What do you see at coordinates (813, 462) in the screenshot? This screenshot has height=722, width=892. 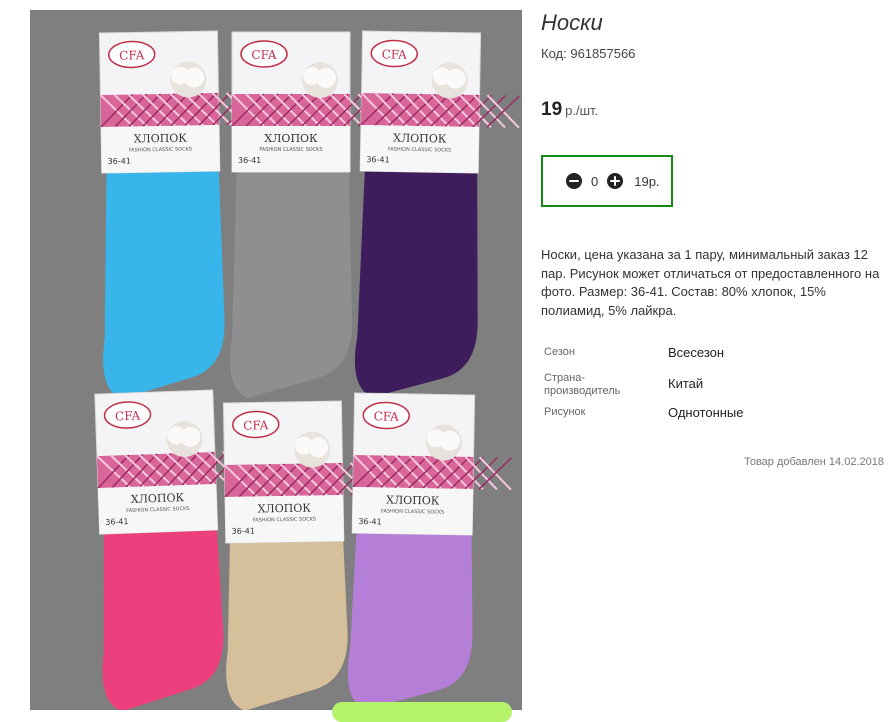 I see `date-added: Товар добавлен 14.02.2018` at bounding box center [813, 462].